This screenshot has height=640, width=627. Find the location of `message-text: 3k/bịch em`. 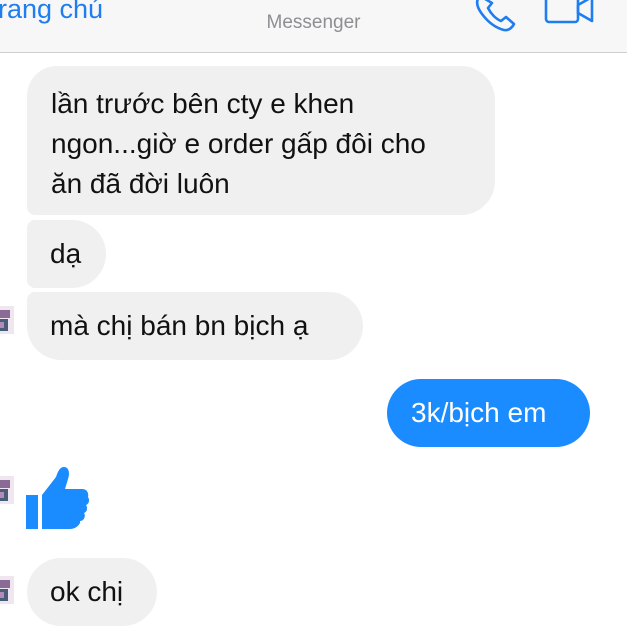

message-text: 3k/bịch em is located at coordinates (479, 412).